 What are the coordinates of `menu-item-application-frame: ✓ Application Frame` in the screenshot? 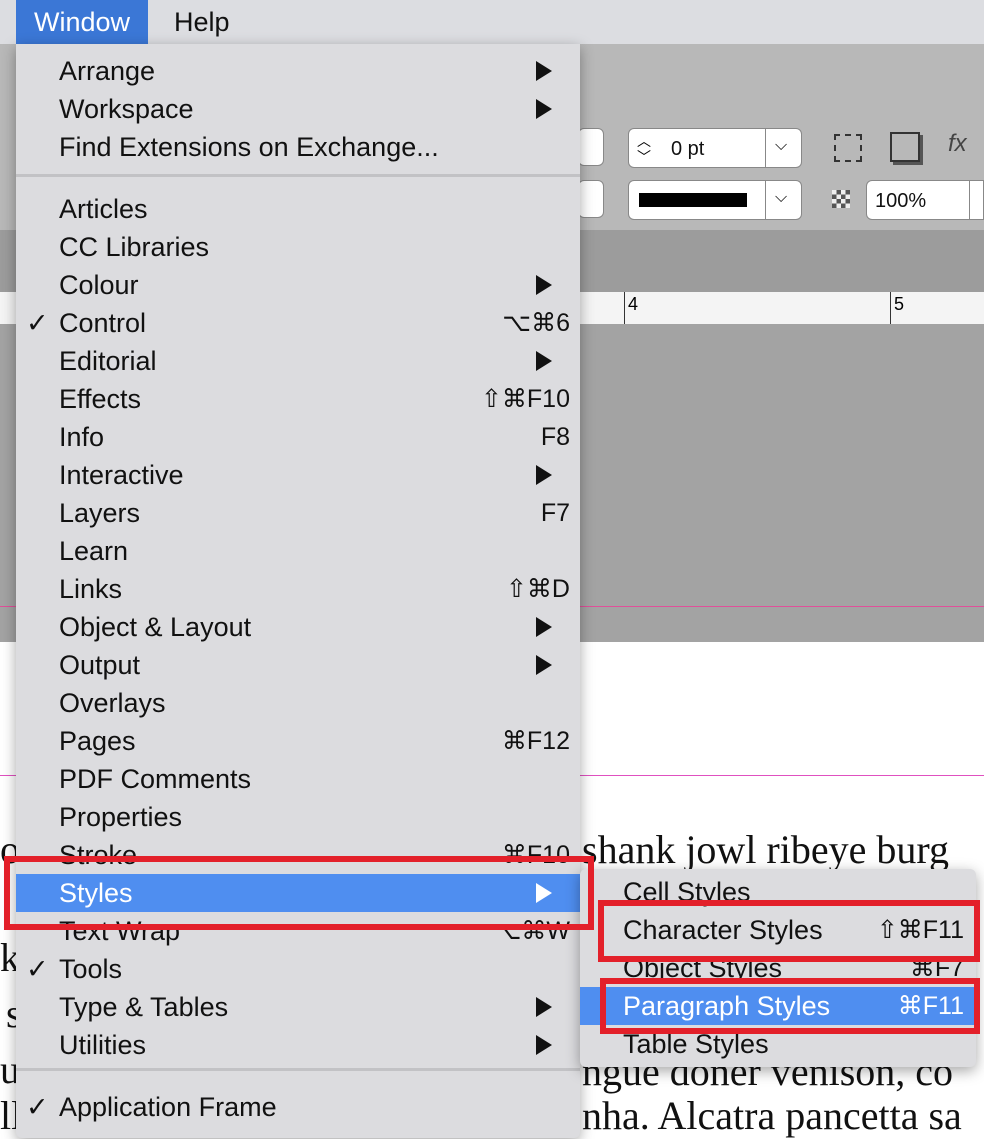 It's located at (298, 1107).